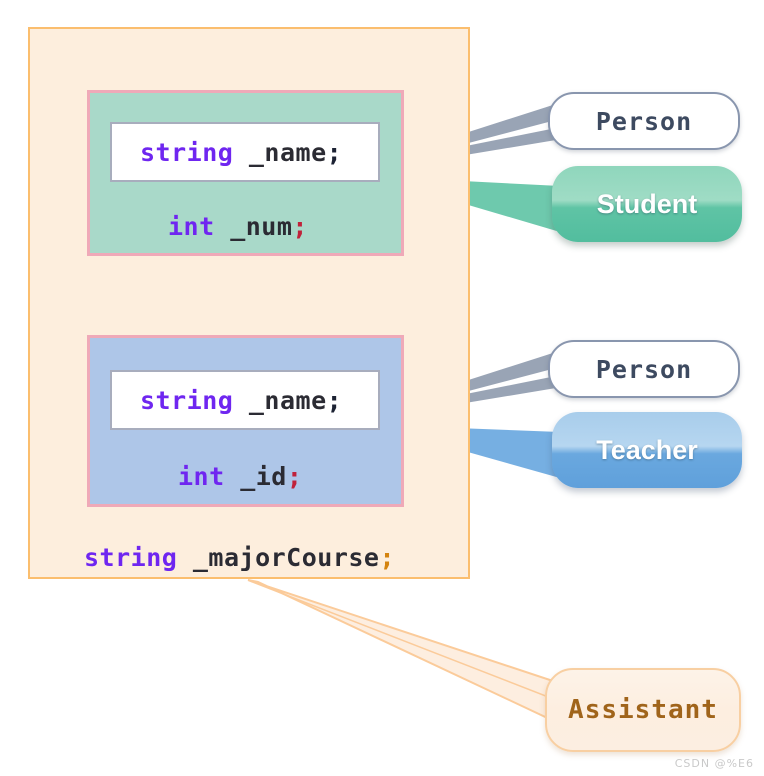 This screenshot has height=776, width=764. Describe the element at coordinates (280, 152) in the screenshot. I see `student-base-identifier: _name` at that location.